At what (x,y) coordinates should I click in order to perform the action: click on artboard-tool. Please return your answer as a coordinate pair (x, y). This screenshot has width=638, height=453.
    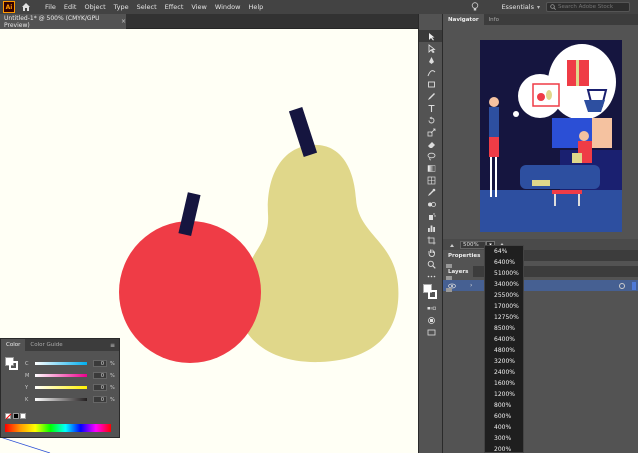
    Looking at the image, I should click on (431, 240).